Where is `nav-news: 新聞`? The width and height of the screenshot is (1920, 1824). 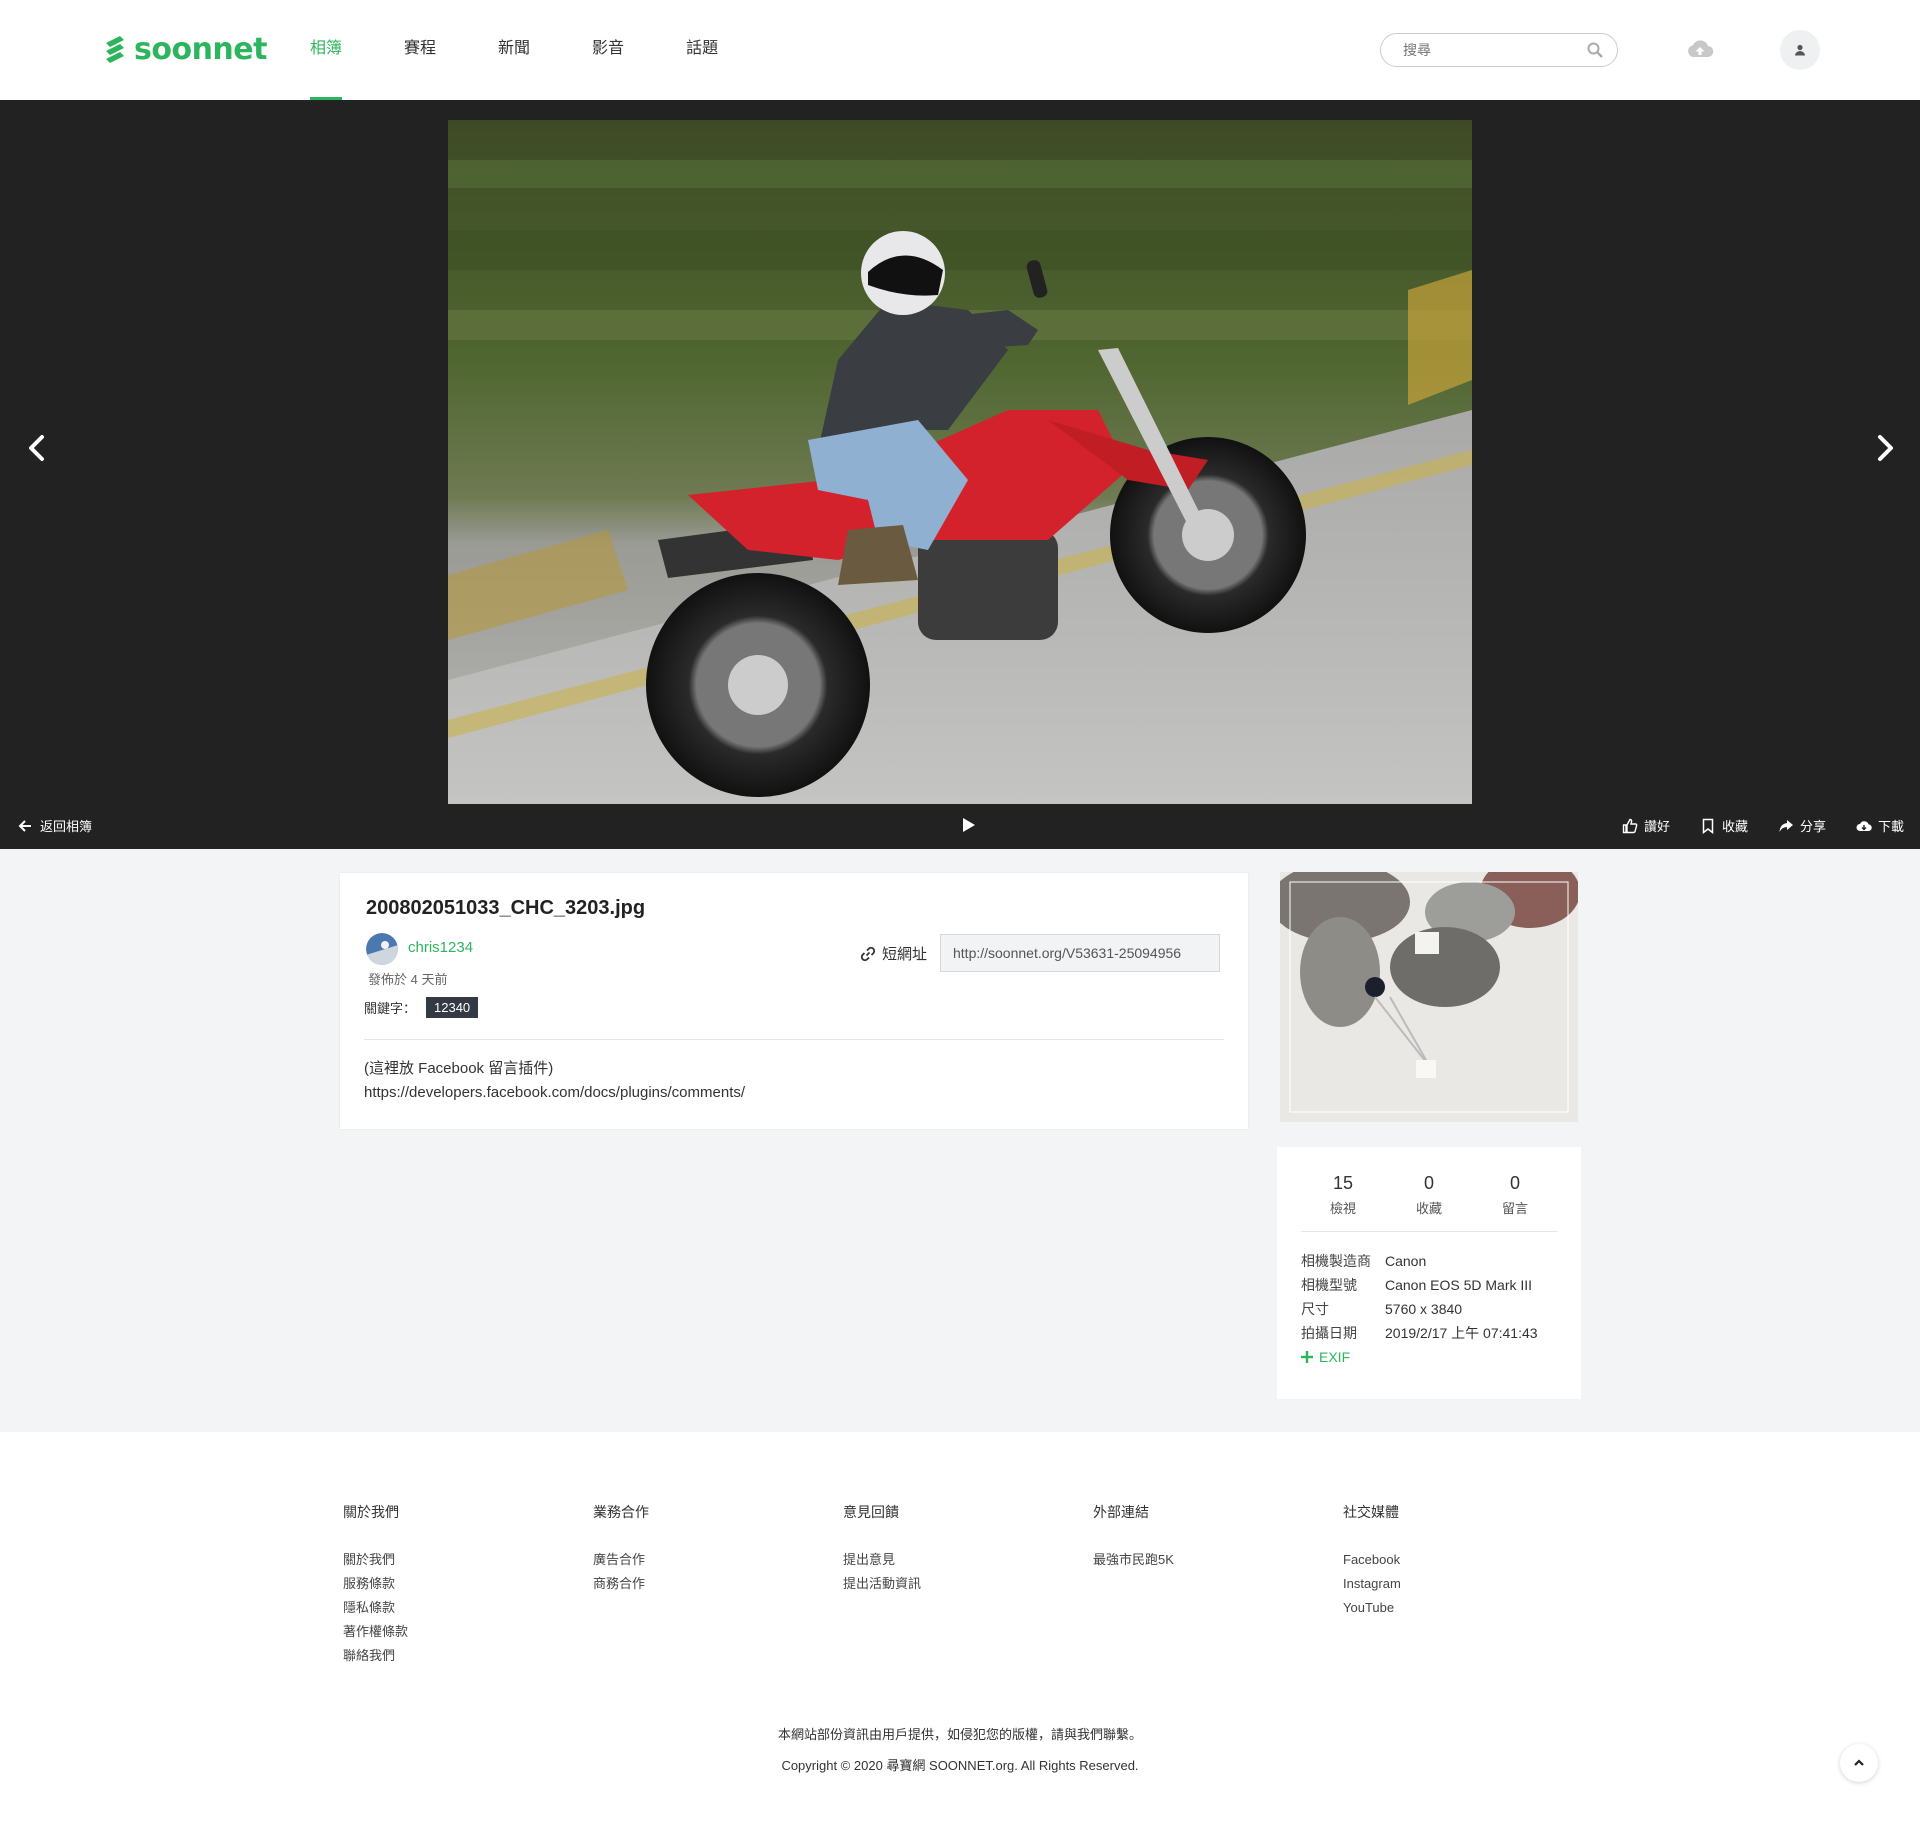 nav-news: 新聞 is located at coordinates (514, 50).